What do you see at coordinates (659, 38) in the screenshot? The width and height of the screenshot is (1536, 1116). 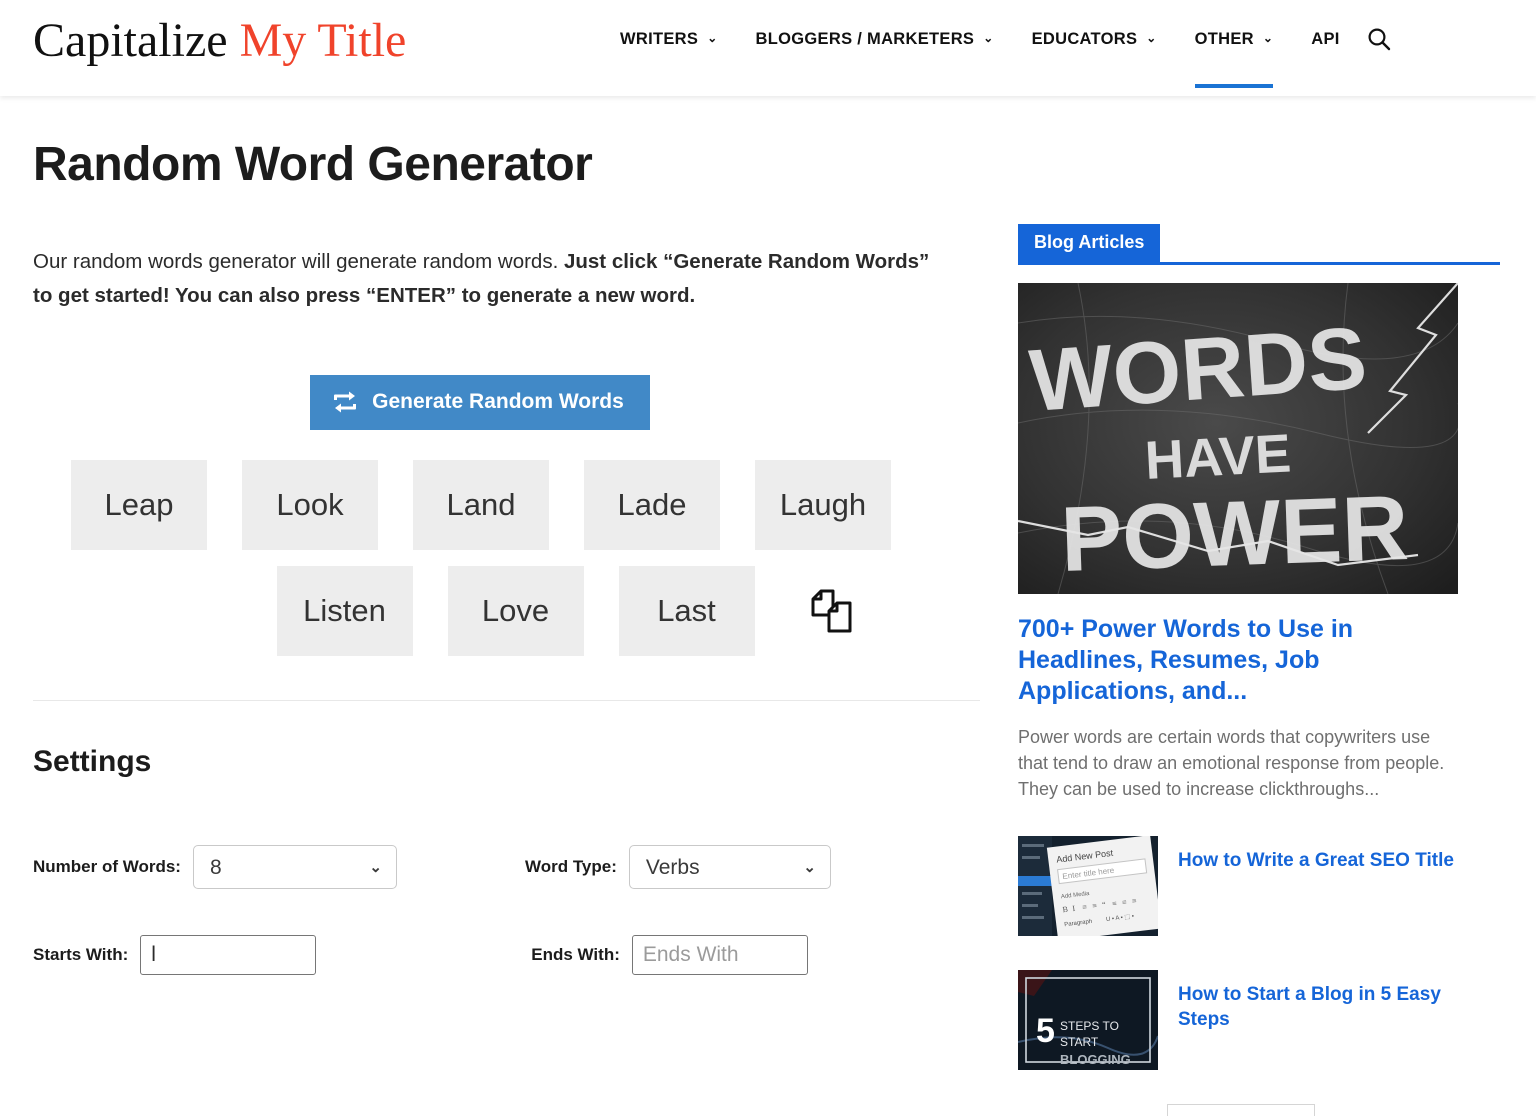 I see `nav-item-label: WRITERS` at bounding box center [659, 38].